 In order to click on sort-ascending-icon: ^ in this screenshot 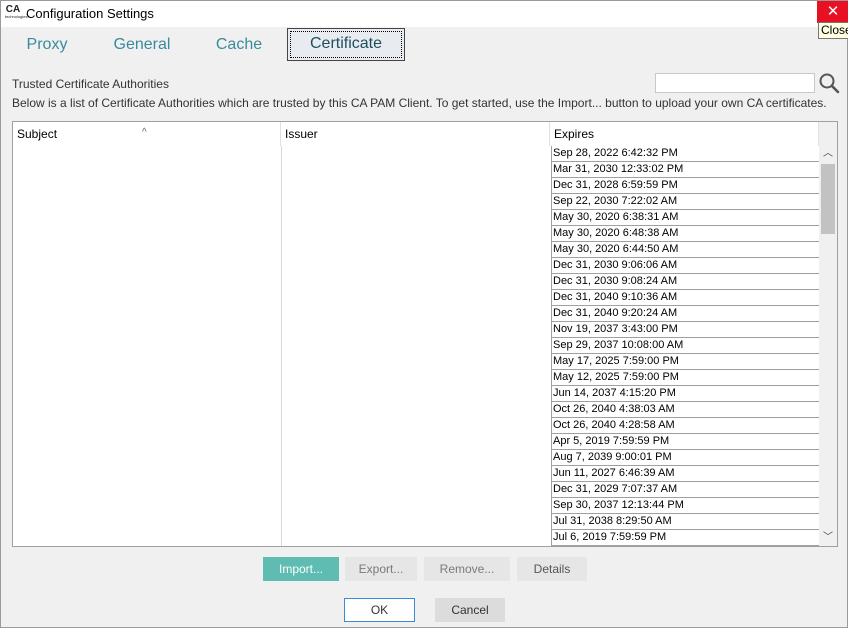, I will do `click(144, 132)`.